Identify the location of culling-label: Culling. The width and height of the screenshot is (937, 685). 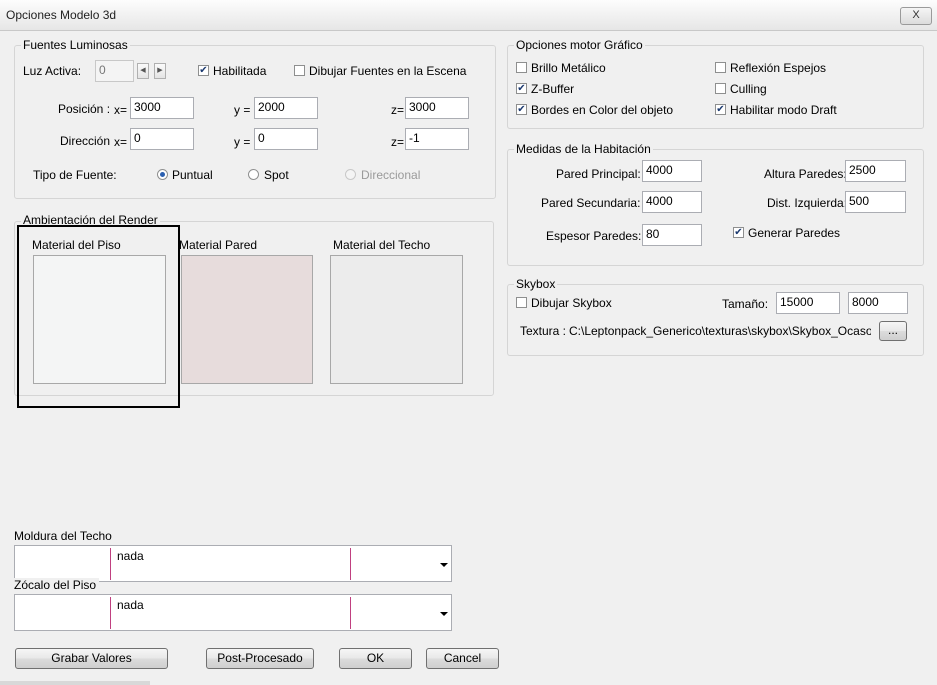
(748, 89).